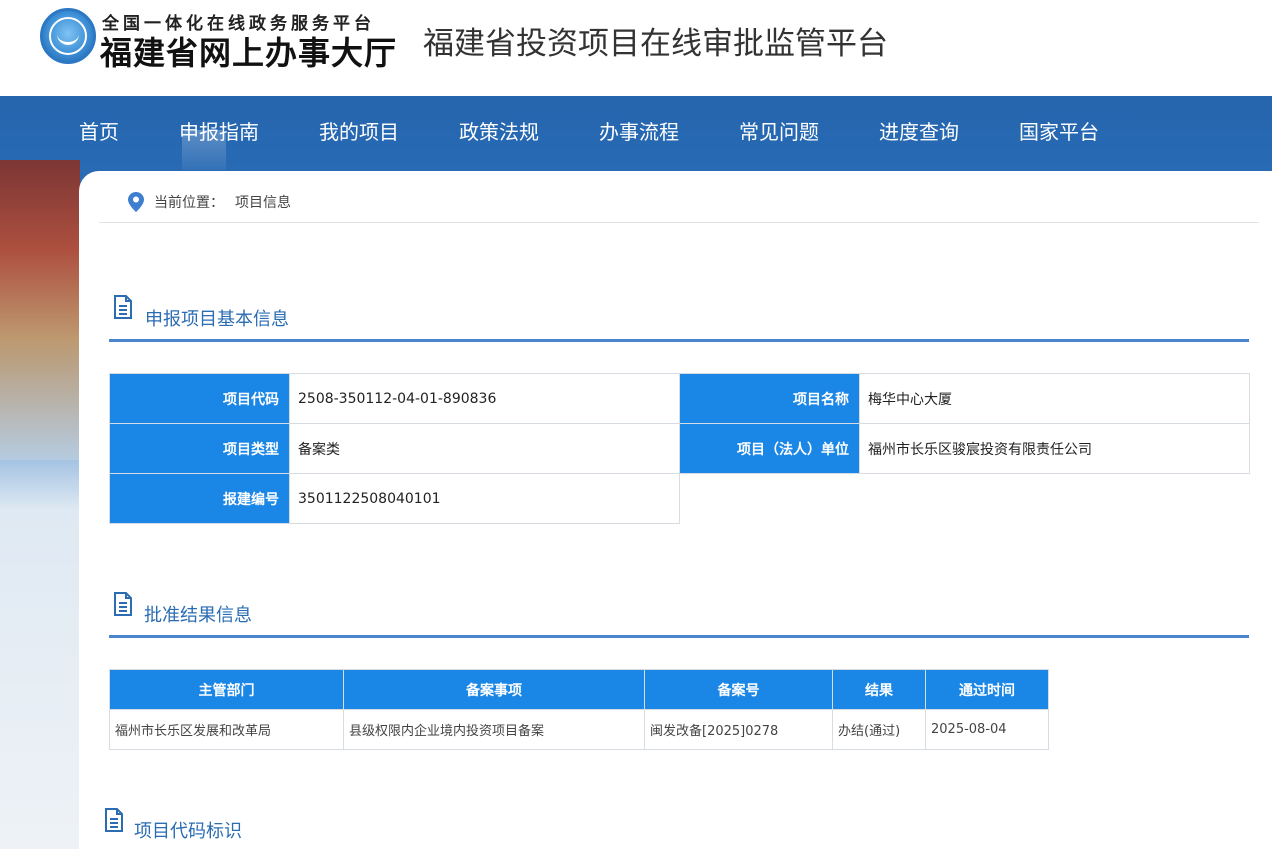 Image resolution: width=1272 pixels, height=849 pixels. Describe the element at coordinates (484, 448) in the screenshot. I see `project-type-value: 备案类` at that location.